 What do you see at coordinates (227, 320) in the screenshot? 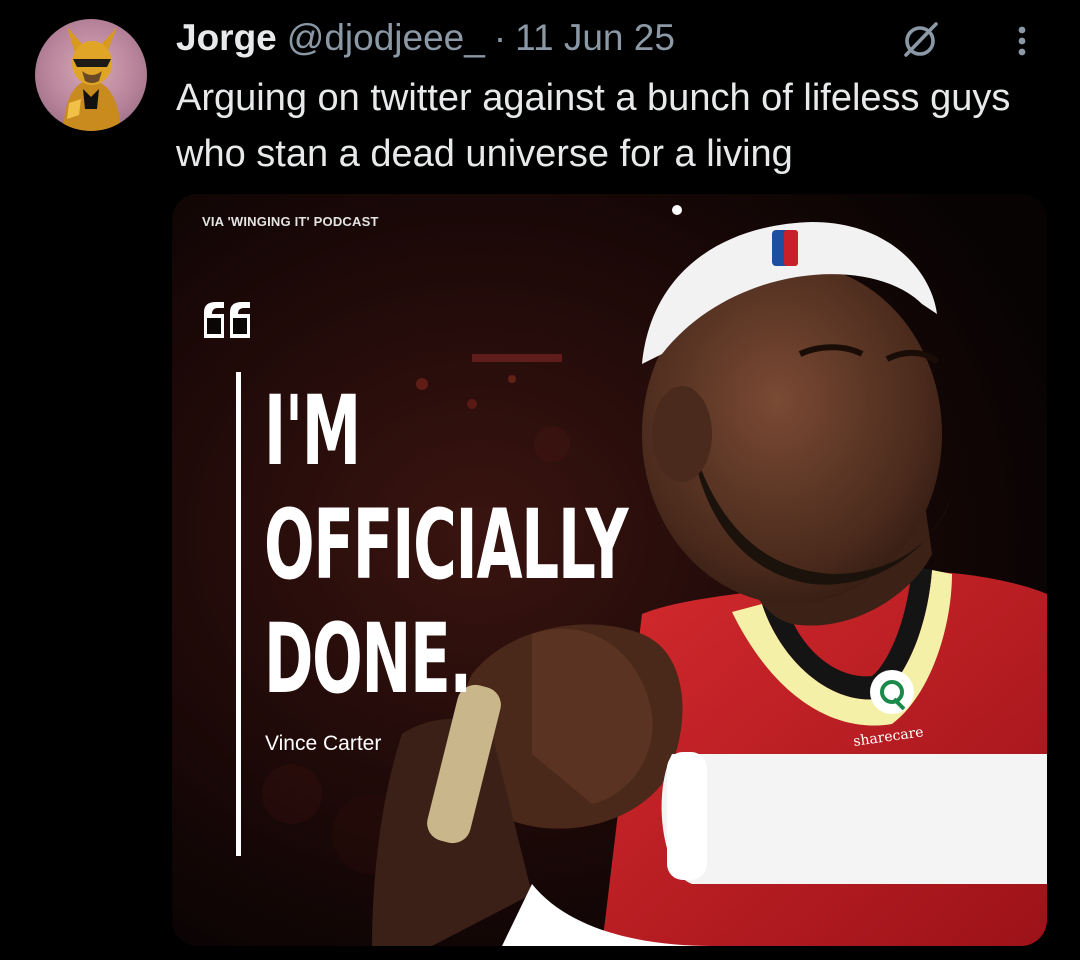
I see `quote-icon` at bounding box center [227, 320].